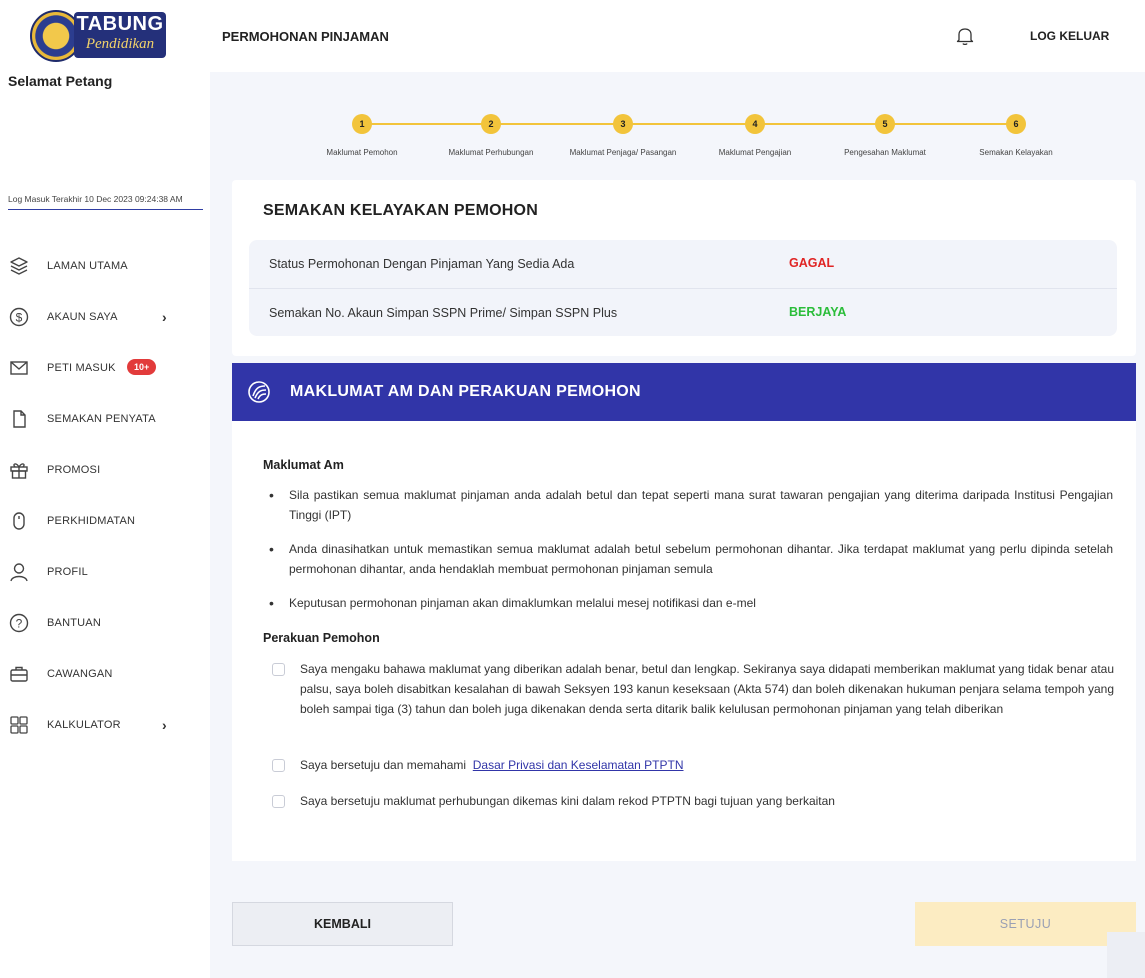 The height and width of the screenshot is (978, 1145). Describe the element at coordinates (120, 24) in the screenshot. I see `logo-line1: TABUNG` at that location.